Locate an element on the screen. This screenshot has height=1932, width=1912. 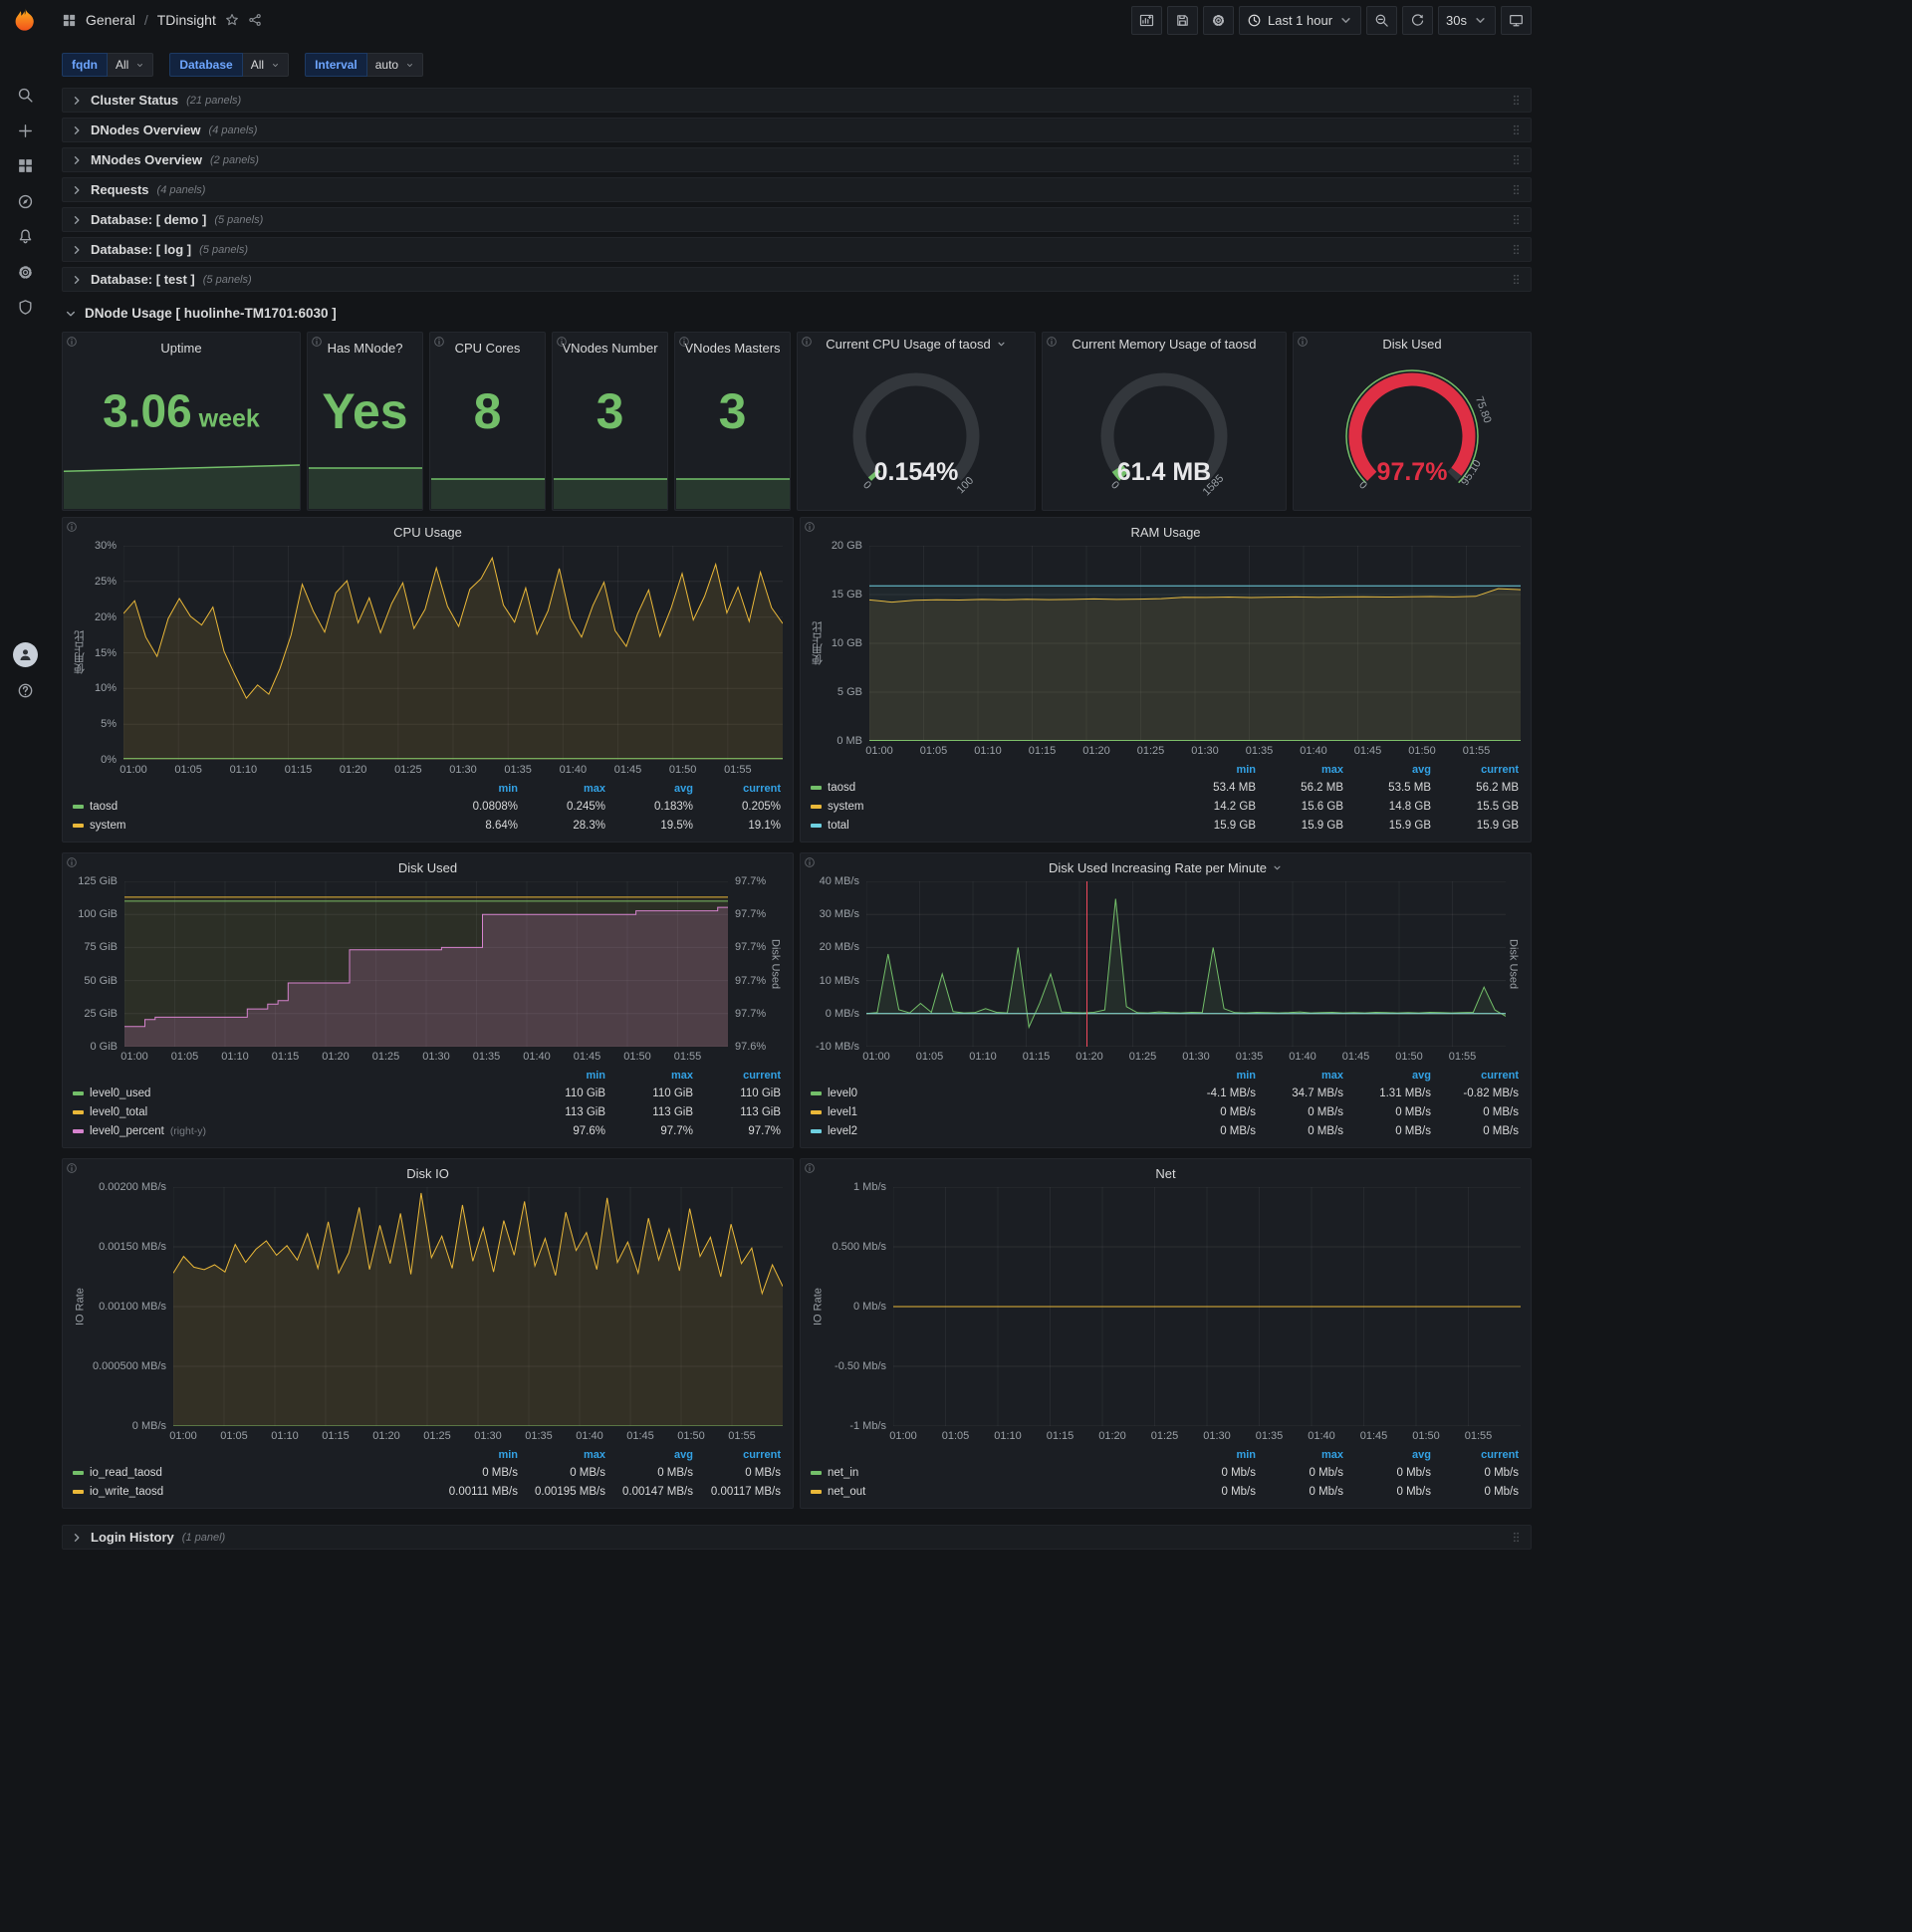
panel-title: Current CPU Usage of taosd is located at coordinates (908, 345).